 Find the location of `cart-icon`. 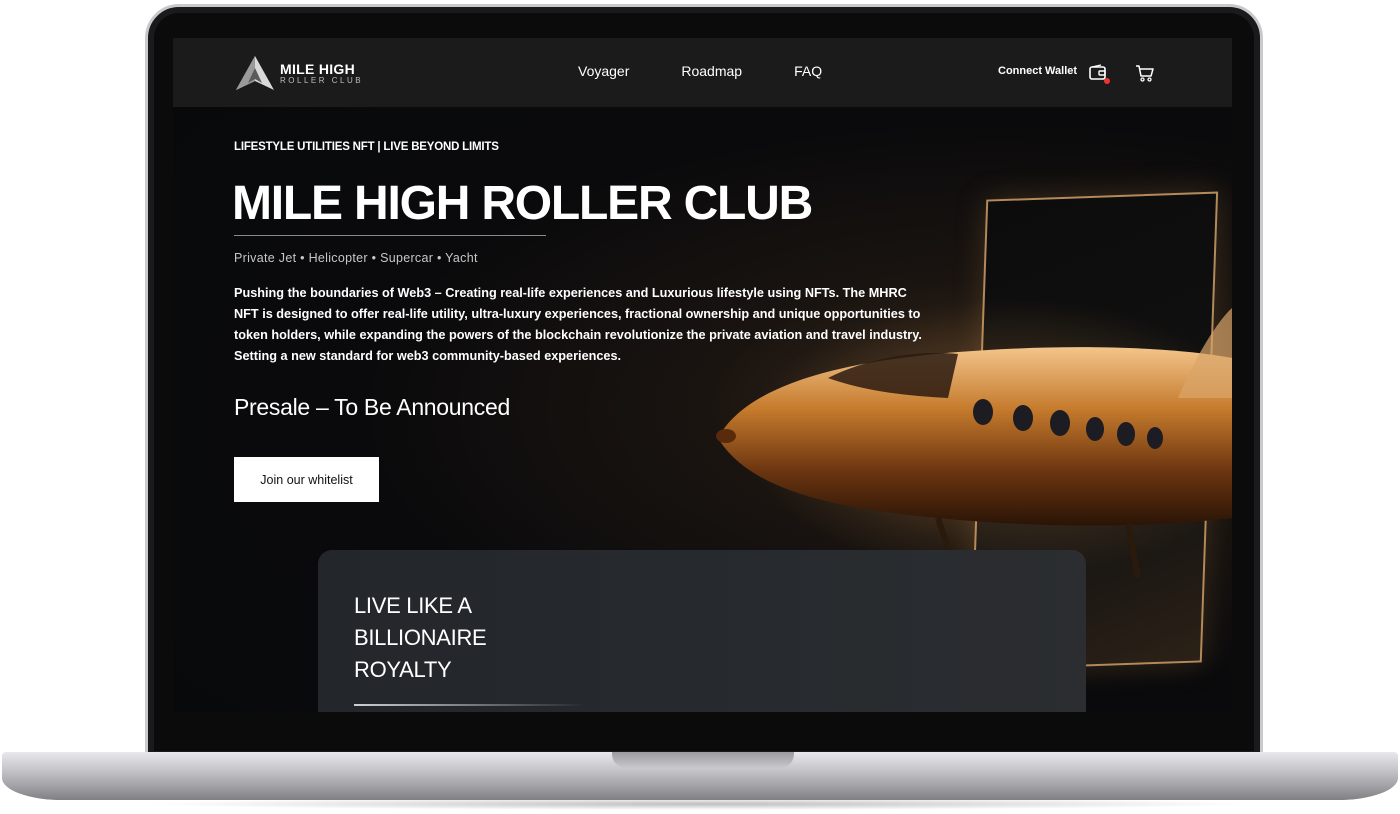

cart-icon is located at coordinates (1145, 73).